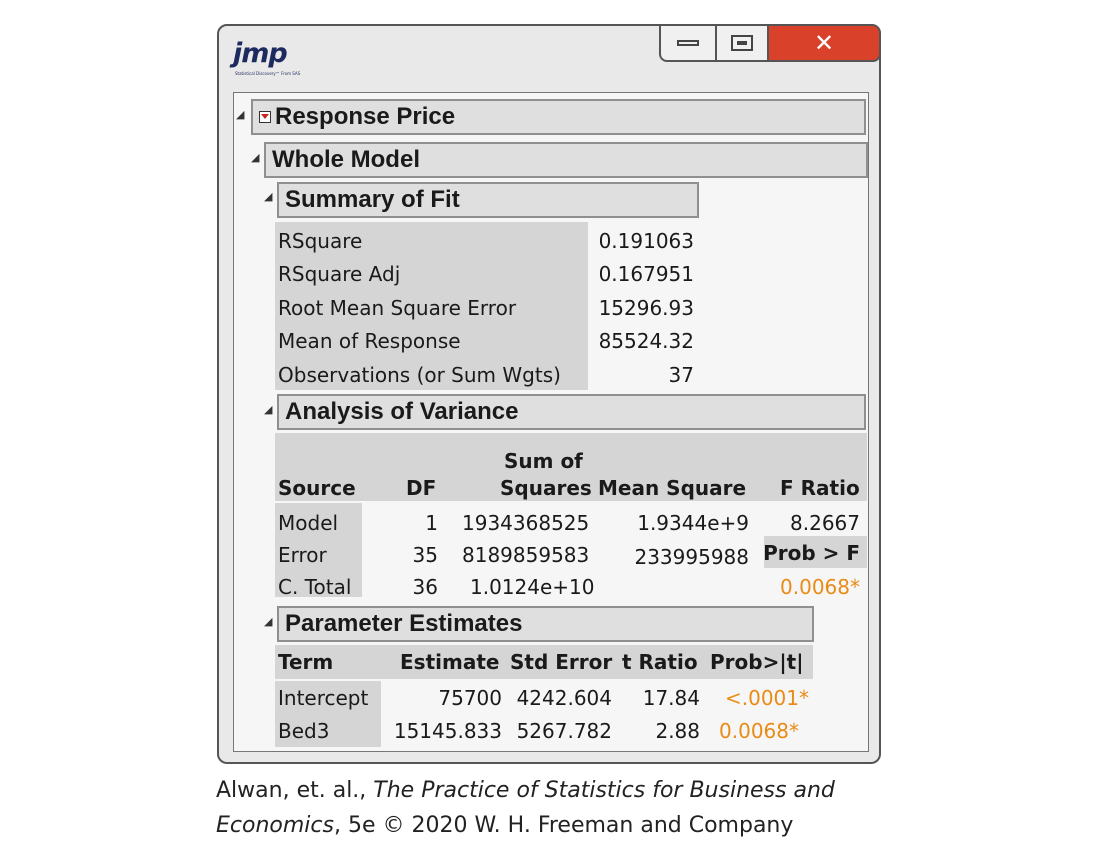 The image size is (1100, 865). What do you see at coordinates (564, 698) in the screenshot?
I see `pe-std-error: 4242.604` at bounding box center [564, 698].